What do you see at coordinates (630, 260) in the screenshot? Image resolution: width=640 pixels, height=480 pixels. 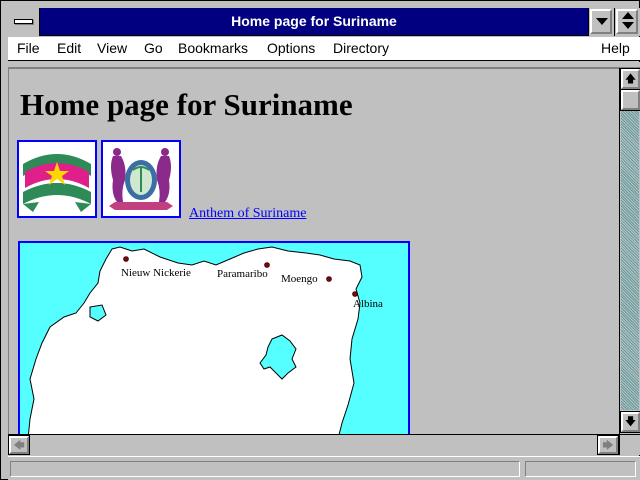 I see `vertical-scroll-track` at bounding box center [630, 260].